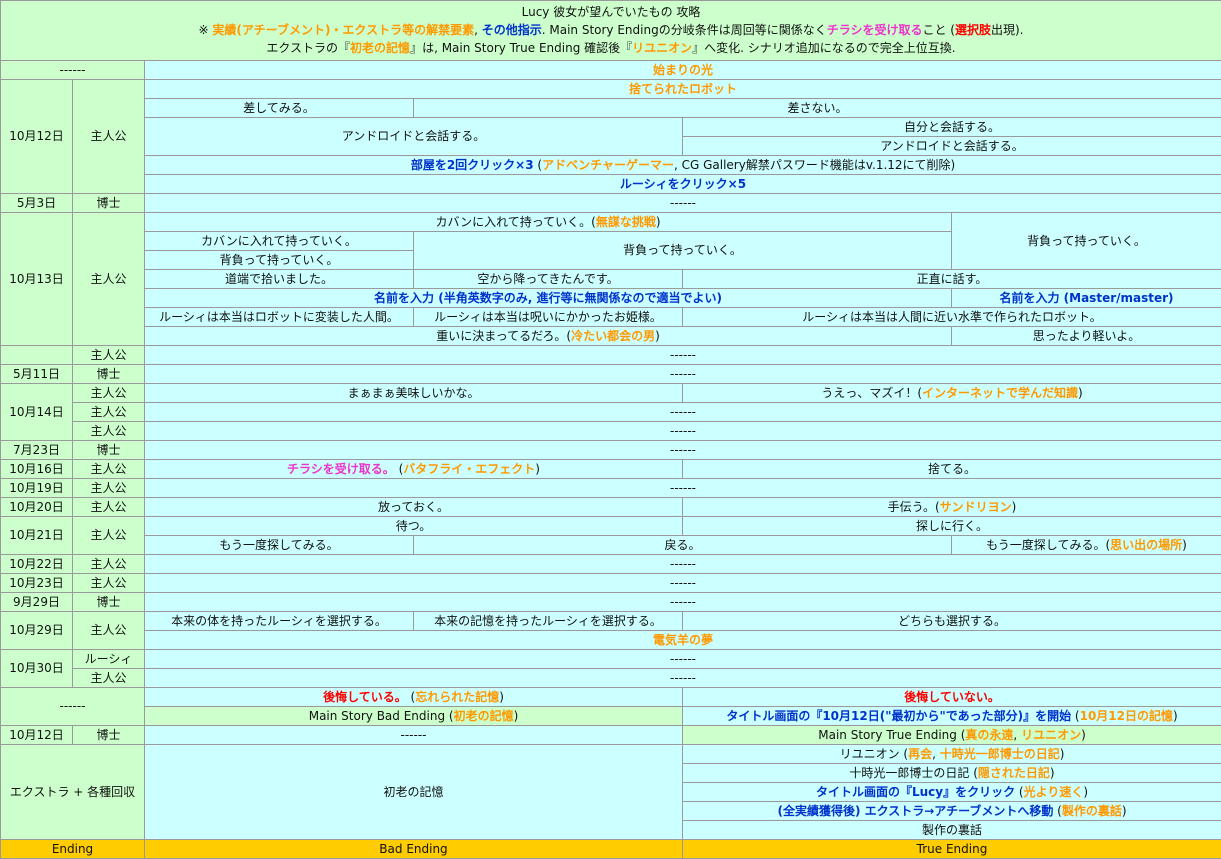 The width and height of the screenshot is (1221, 859). Describe the element at coordinates (37, 412) in the screenshot. I see `date-cell: 10月14日` at that location.